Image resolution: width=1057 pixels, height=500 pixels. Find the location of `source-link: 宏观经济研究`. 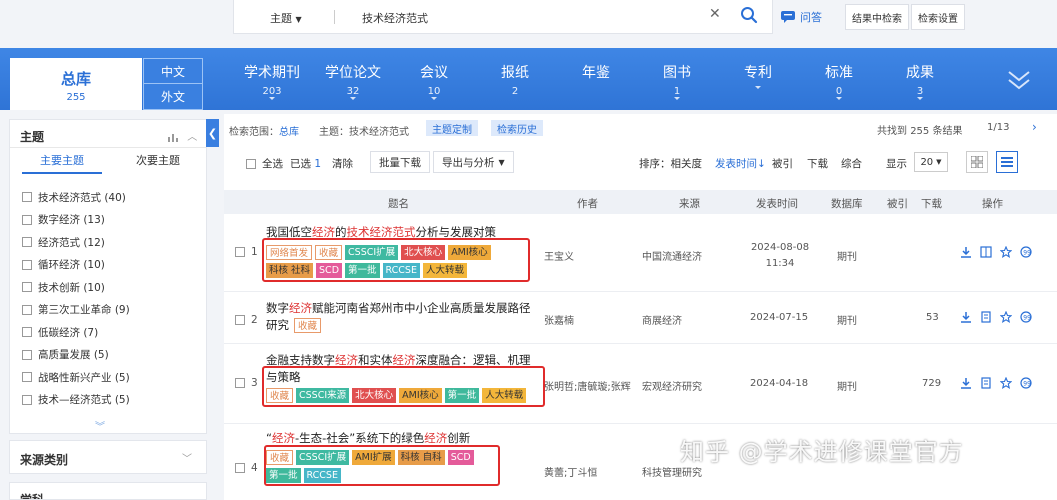

source-link: 宏观经济研究 is located at coordinates (672, 385).